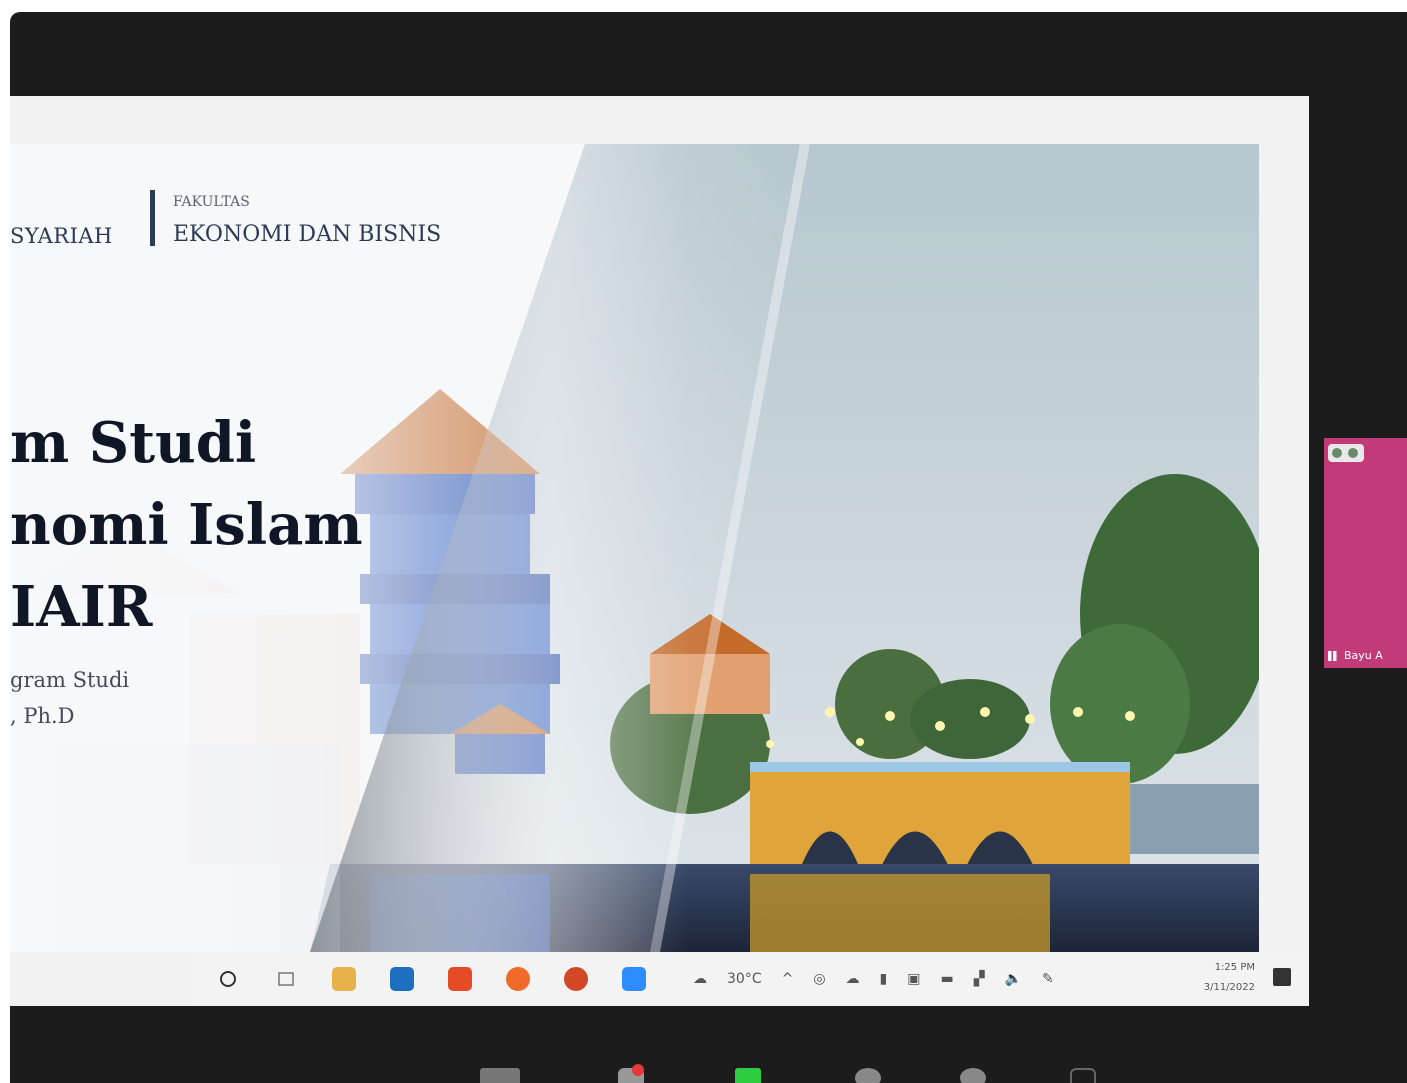 This screenshot has height=1083, width=1407. I want to click on cloud-icon: ☁, so click(853, 979).